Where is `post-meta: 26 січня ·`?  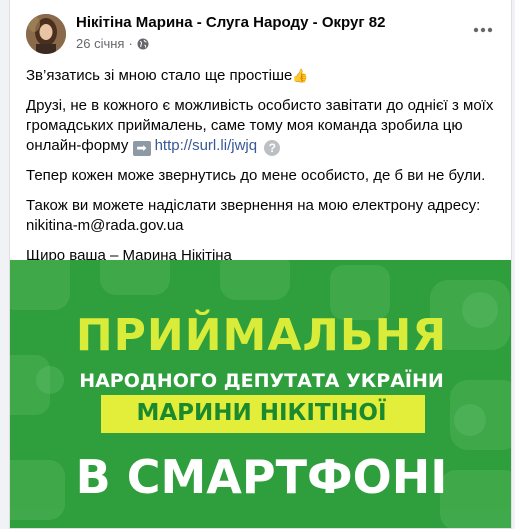
post-meta: 26 січня · is located at coordinates (112, 43).